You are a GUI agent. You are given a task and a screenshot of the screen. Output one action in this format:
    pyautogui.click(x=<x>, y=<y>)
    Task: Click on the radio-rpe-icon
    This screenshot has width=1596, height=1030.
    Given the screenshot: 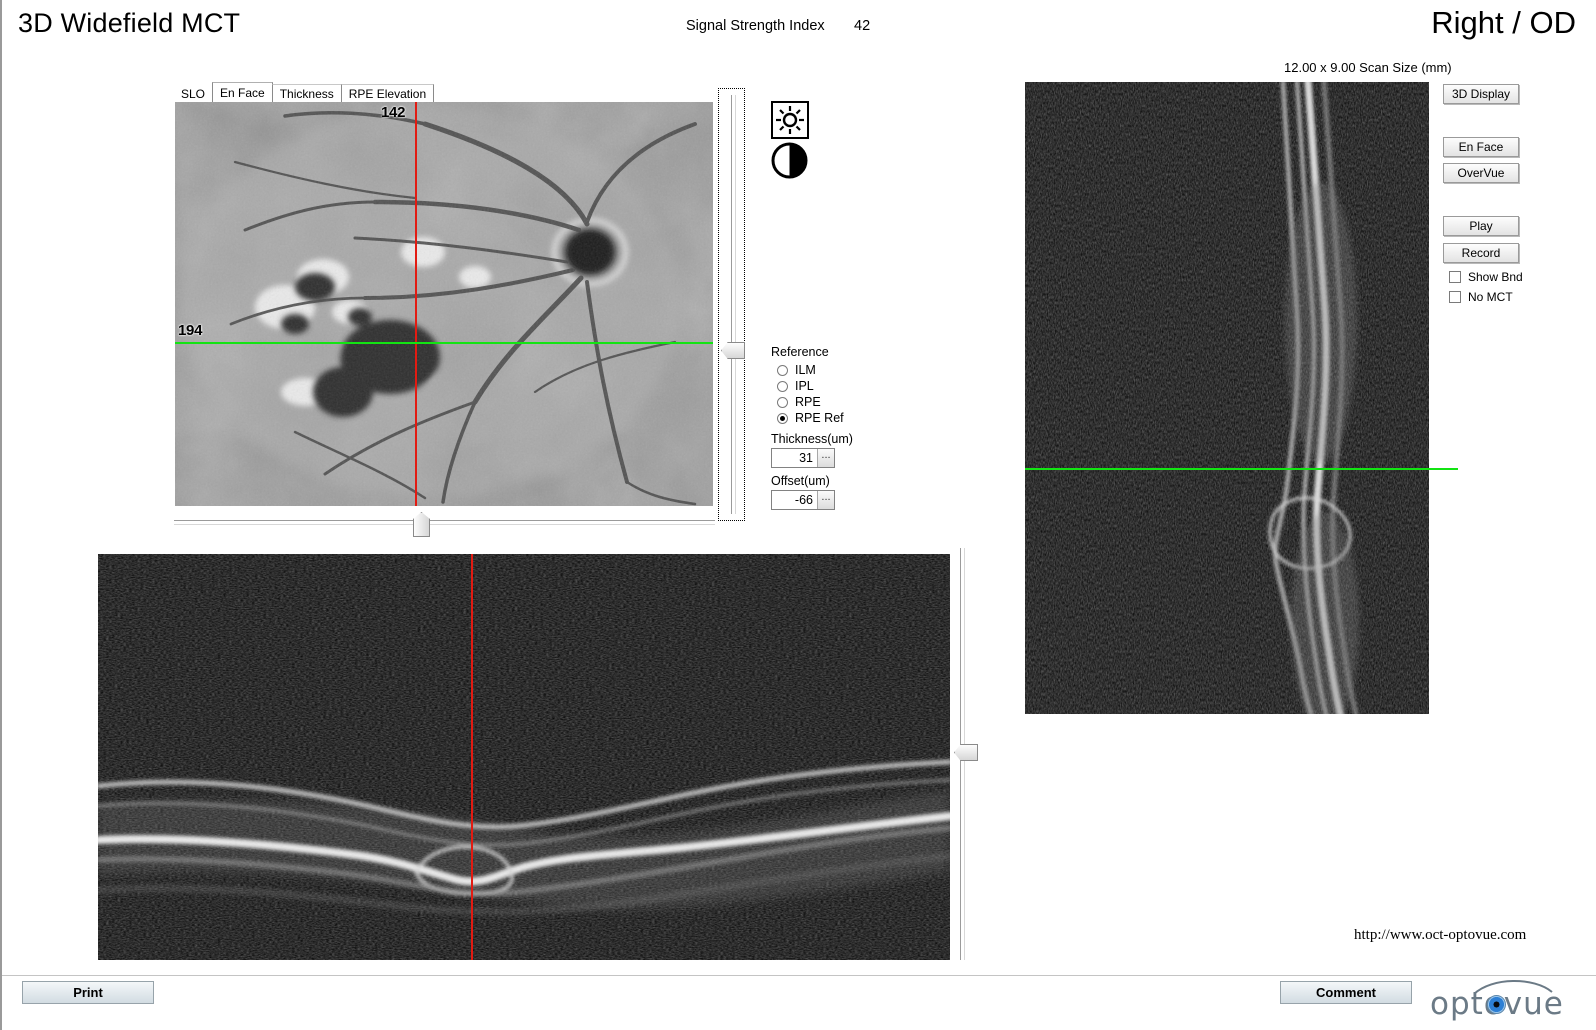 What is the action you would take?
    pyautogui.click(x=782, y=402)
    